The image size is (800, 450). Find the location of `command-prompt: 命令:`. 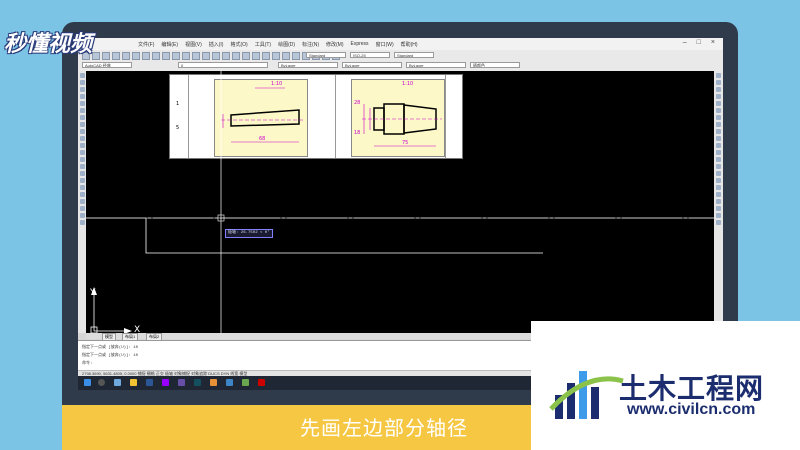

command-prompt: 命令: is located at coordinates (87, 363).